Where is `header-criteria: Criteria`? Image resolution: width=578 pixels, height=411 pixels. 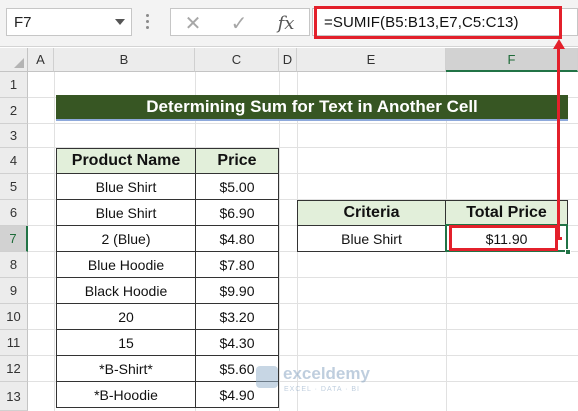
header-criteria: Criteria is located at coordinates (371, 213).